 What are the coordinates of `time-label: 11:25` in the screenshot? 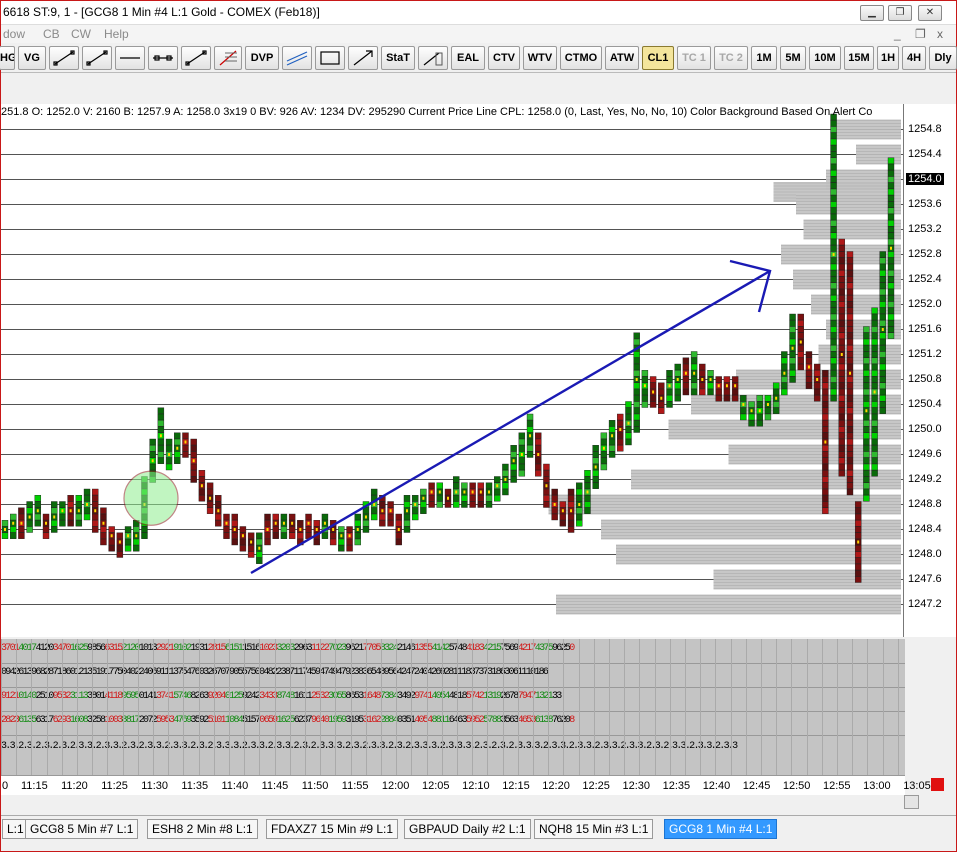 It's located at (114, 786).